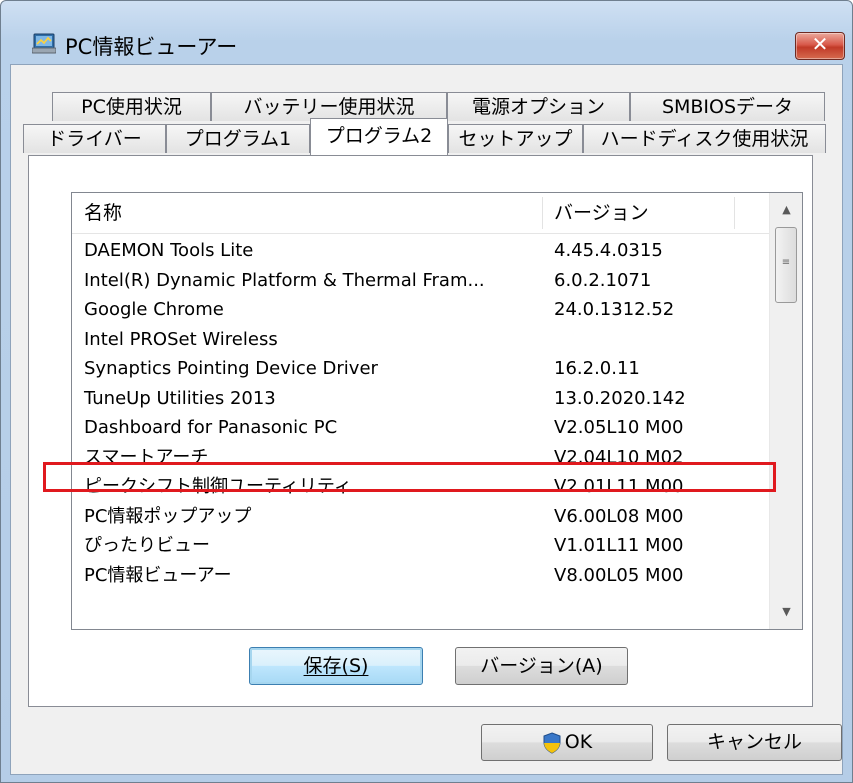  I want to click on program-version: V2.05L10 M00, so click(619, 427).